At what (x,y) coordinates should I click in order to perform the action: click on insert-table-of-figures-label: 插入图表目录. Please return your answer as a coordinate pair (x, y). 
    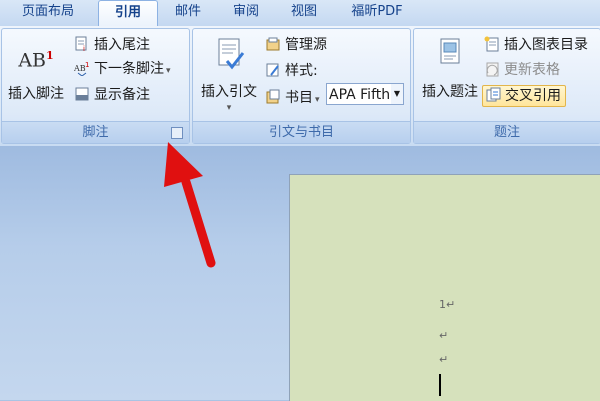
    Looking at the image, I should click on (546, 45).